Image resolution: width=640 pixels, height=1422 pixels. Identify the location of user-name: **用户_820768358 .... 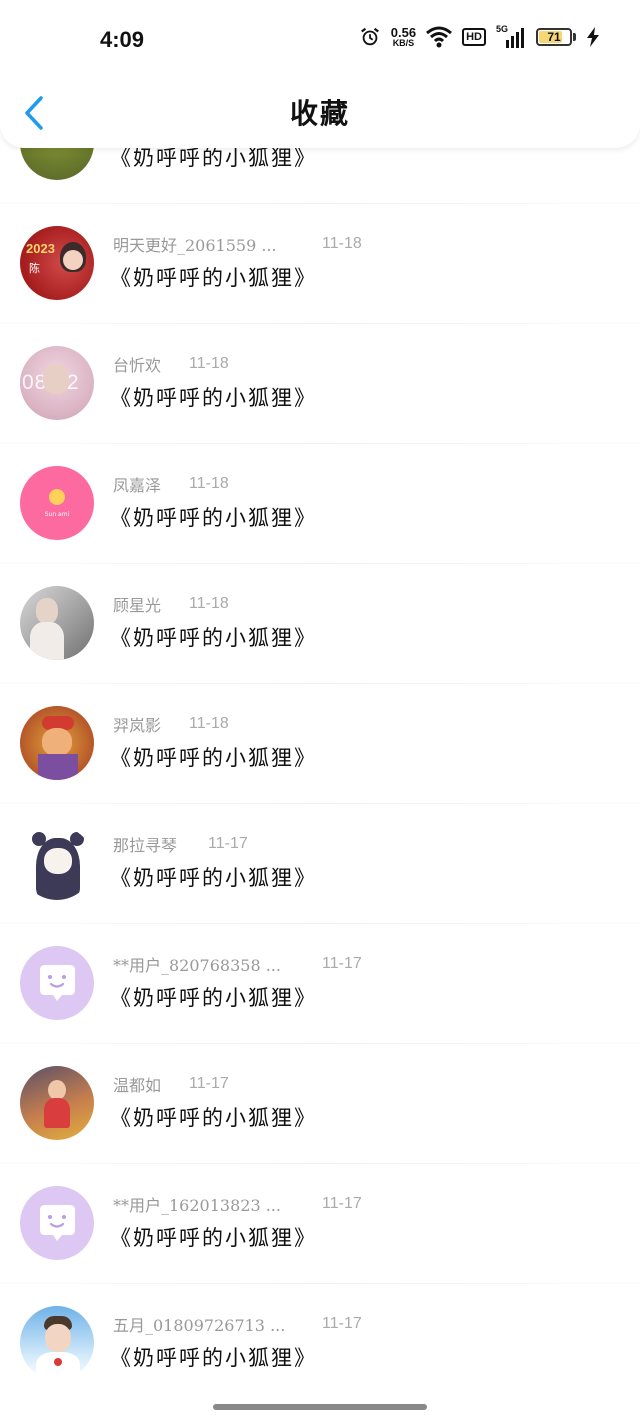
(197, 965).